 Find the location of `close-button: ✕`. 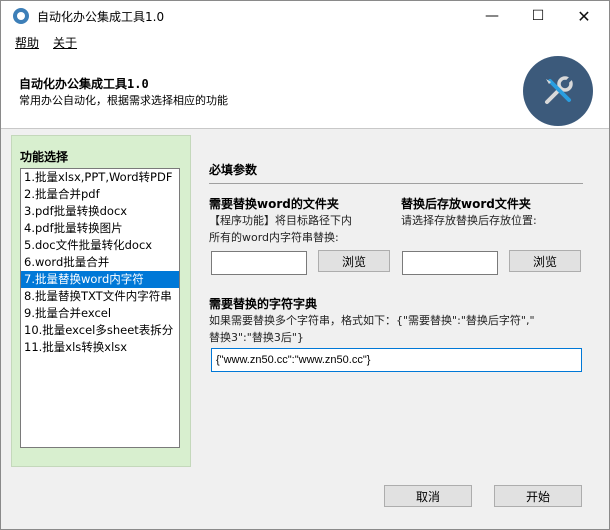

close-button: ✕ is located at coordinates (584, 16).